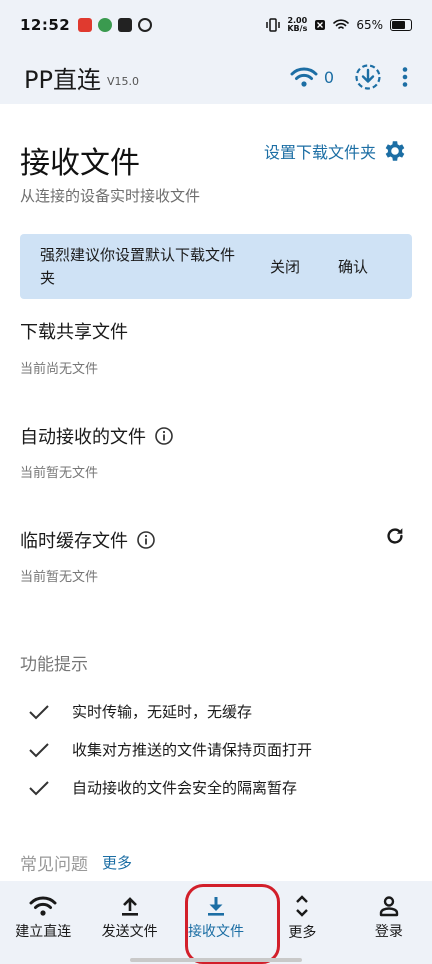  What do you see at coordinates (117, 862) in the screenshot?
I see `faq-more-link: 更多` at bounding box center [117, 862].